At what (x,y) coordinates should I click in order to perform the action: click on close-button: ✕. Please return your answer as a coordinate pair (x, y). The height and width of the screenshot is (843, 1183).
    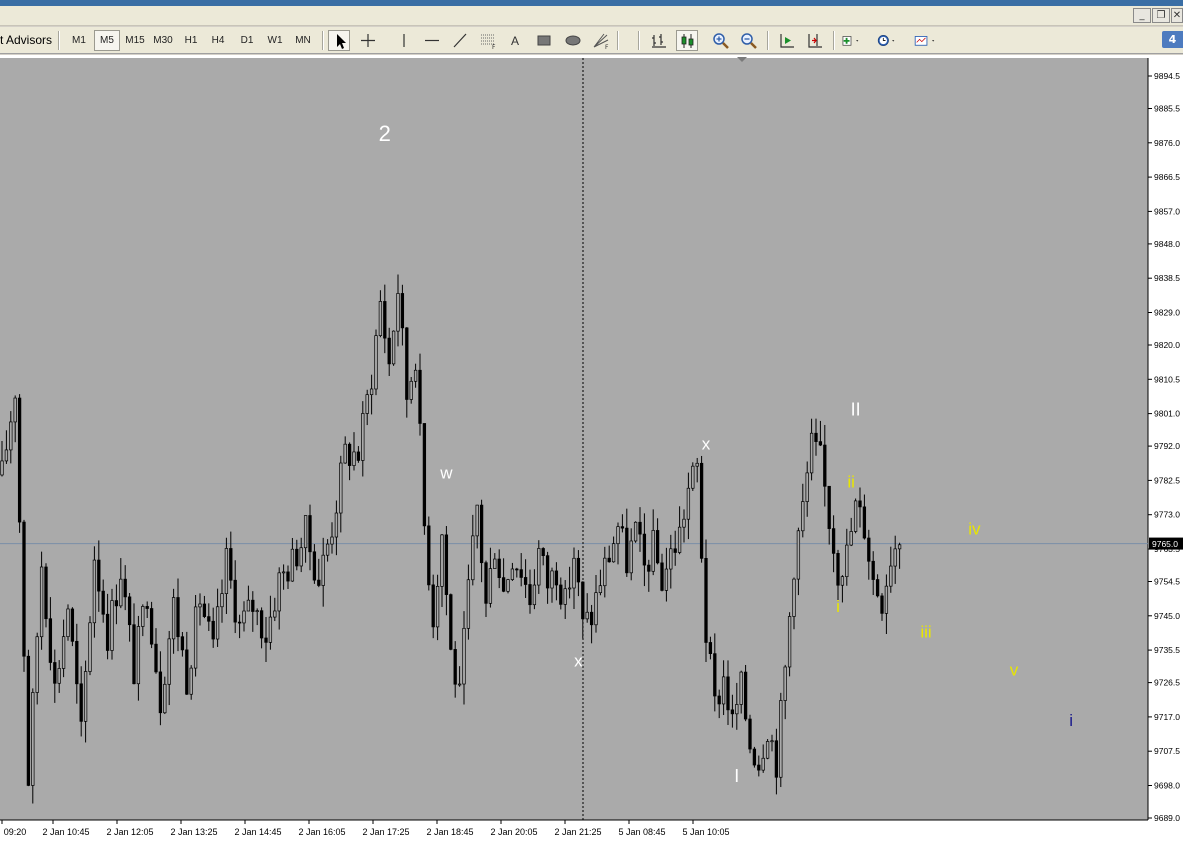
    Looking at the image, I should click on (1177, 15).